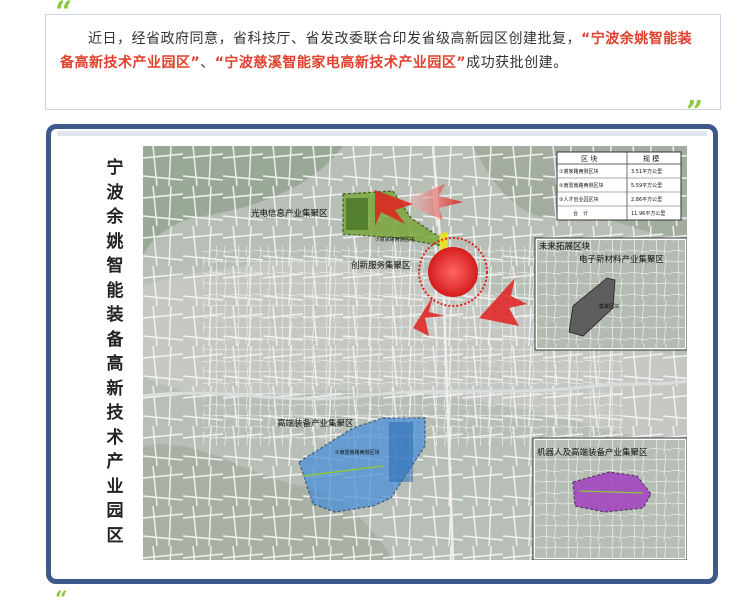  Describe the element at coordinates (115, 339) in the screenshot. I see `vertical-title-char: 备` at that location.